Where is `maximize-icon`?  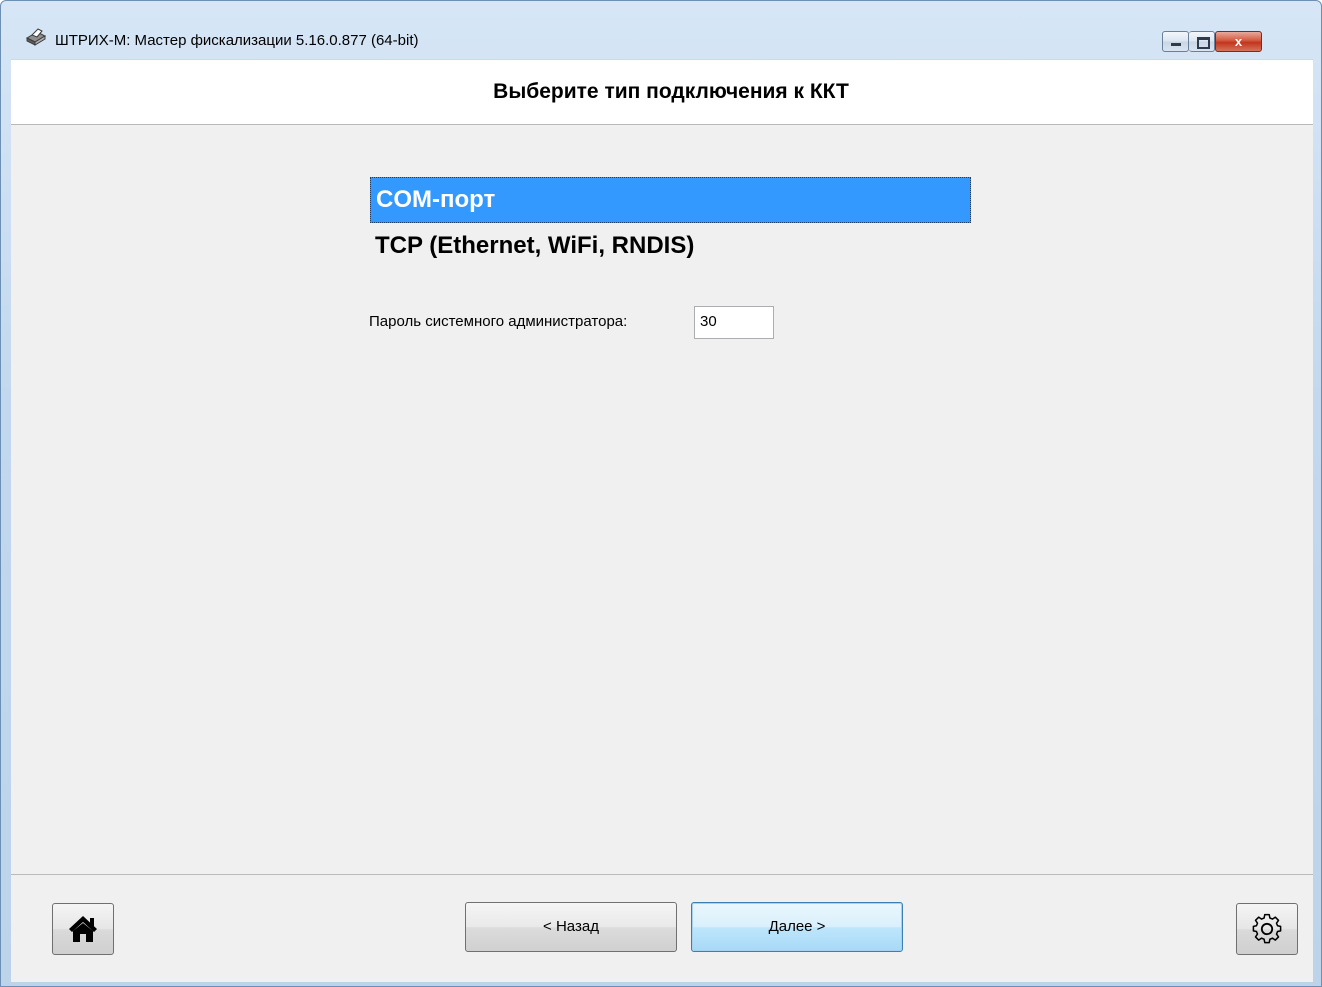 maximize-icon is located at coordinates (1203, 43).